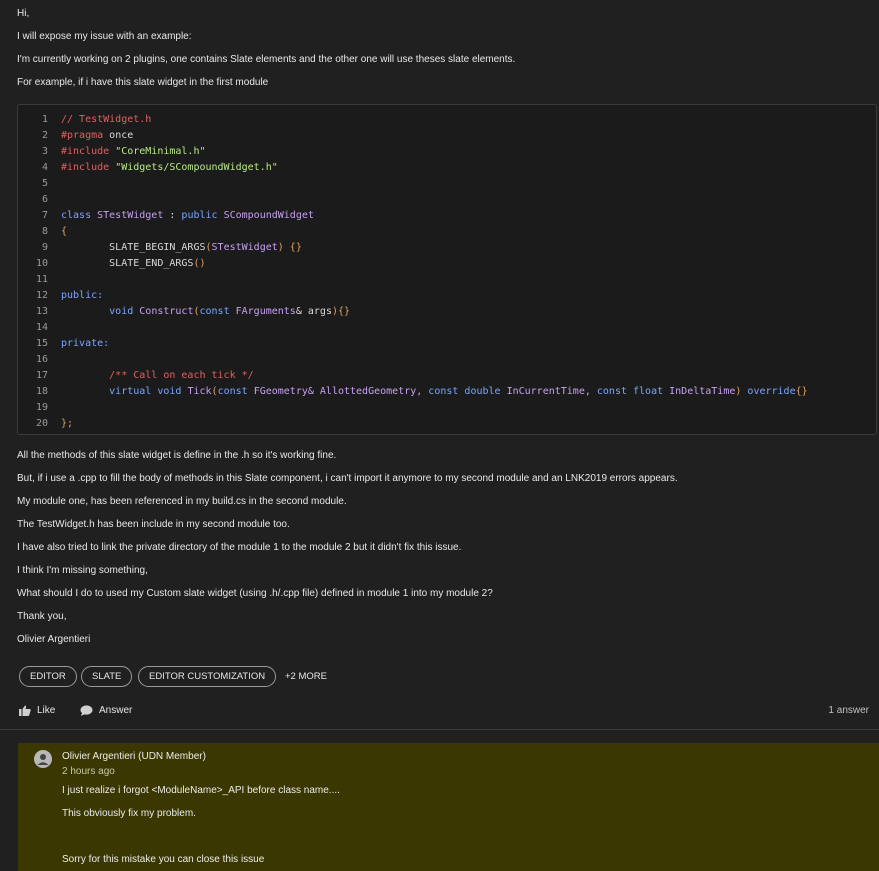 The width and height of the screenshot is (879, 871). What do you see at coordinates (41, 279) in the screenshot?
I see `line-number: 11` at bounding box center [41, 279].